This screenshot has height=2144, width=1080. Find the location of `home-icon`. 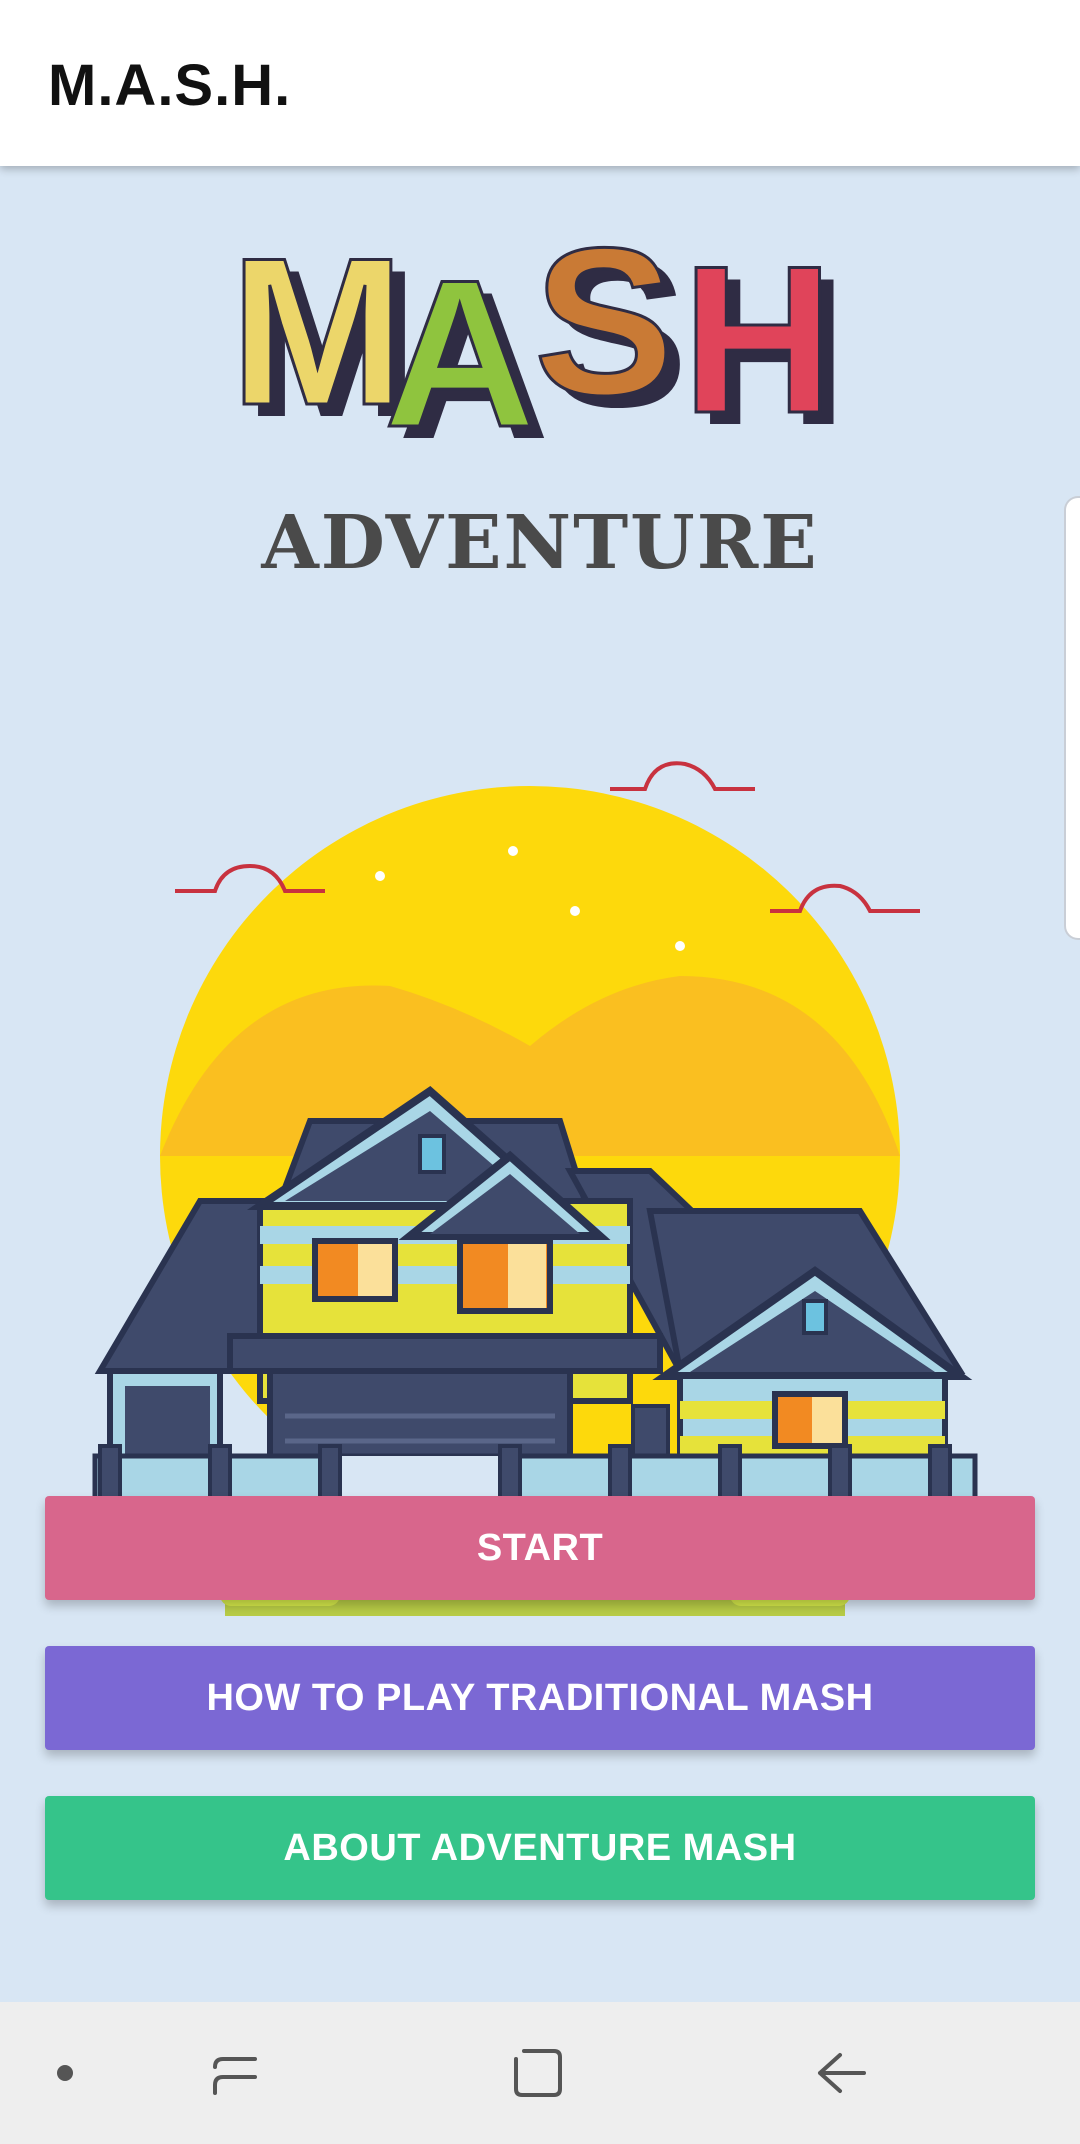

home-icon is located at coordinates (538, 2073).